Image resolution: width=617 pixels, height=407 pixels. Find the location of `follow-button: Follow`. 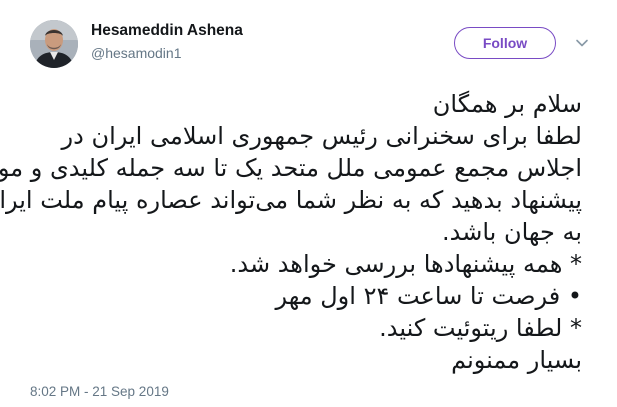

follow-button: Follow is located at coordinates (505, 43).